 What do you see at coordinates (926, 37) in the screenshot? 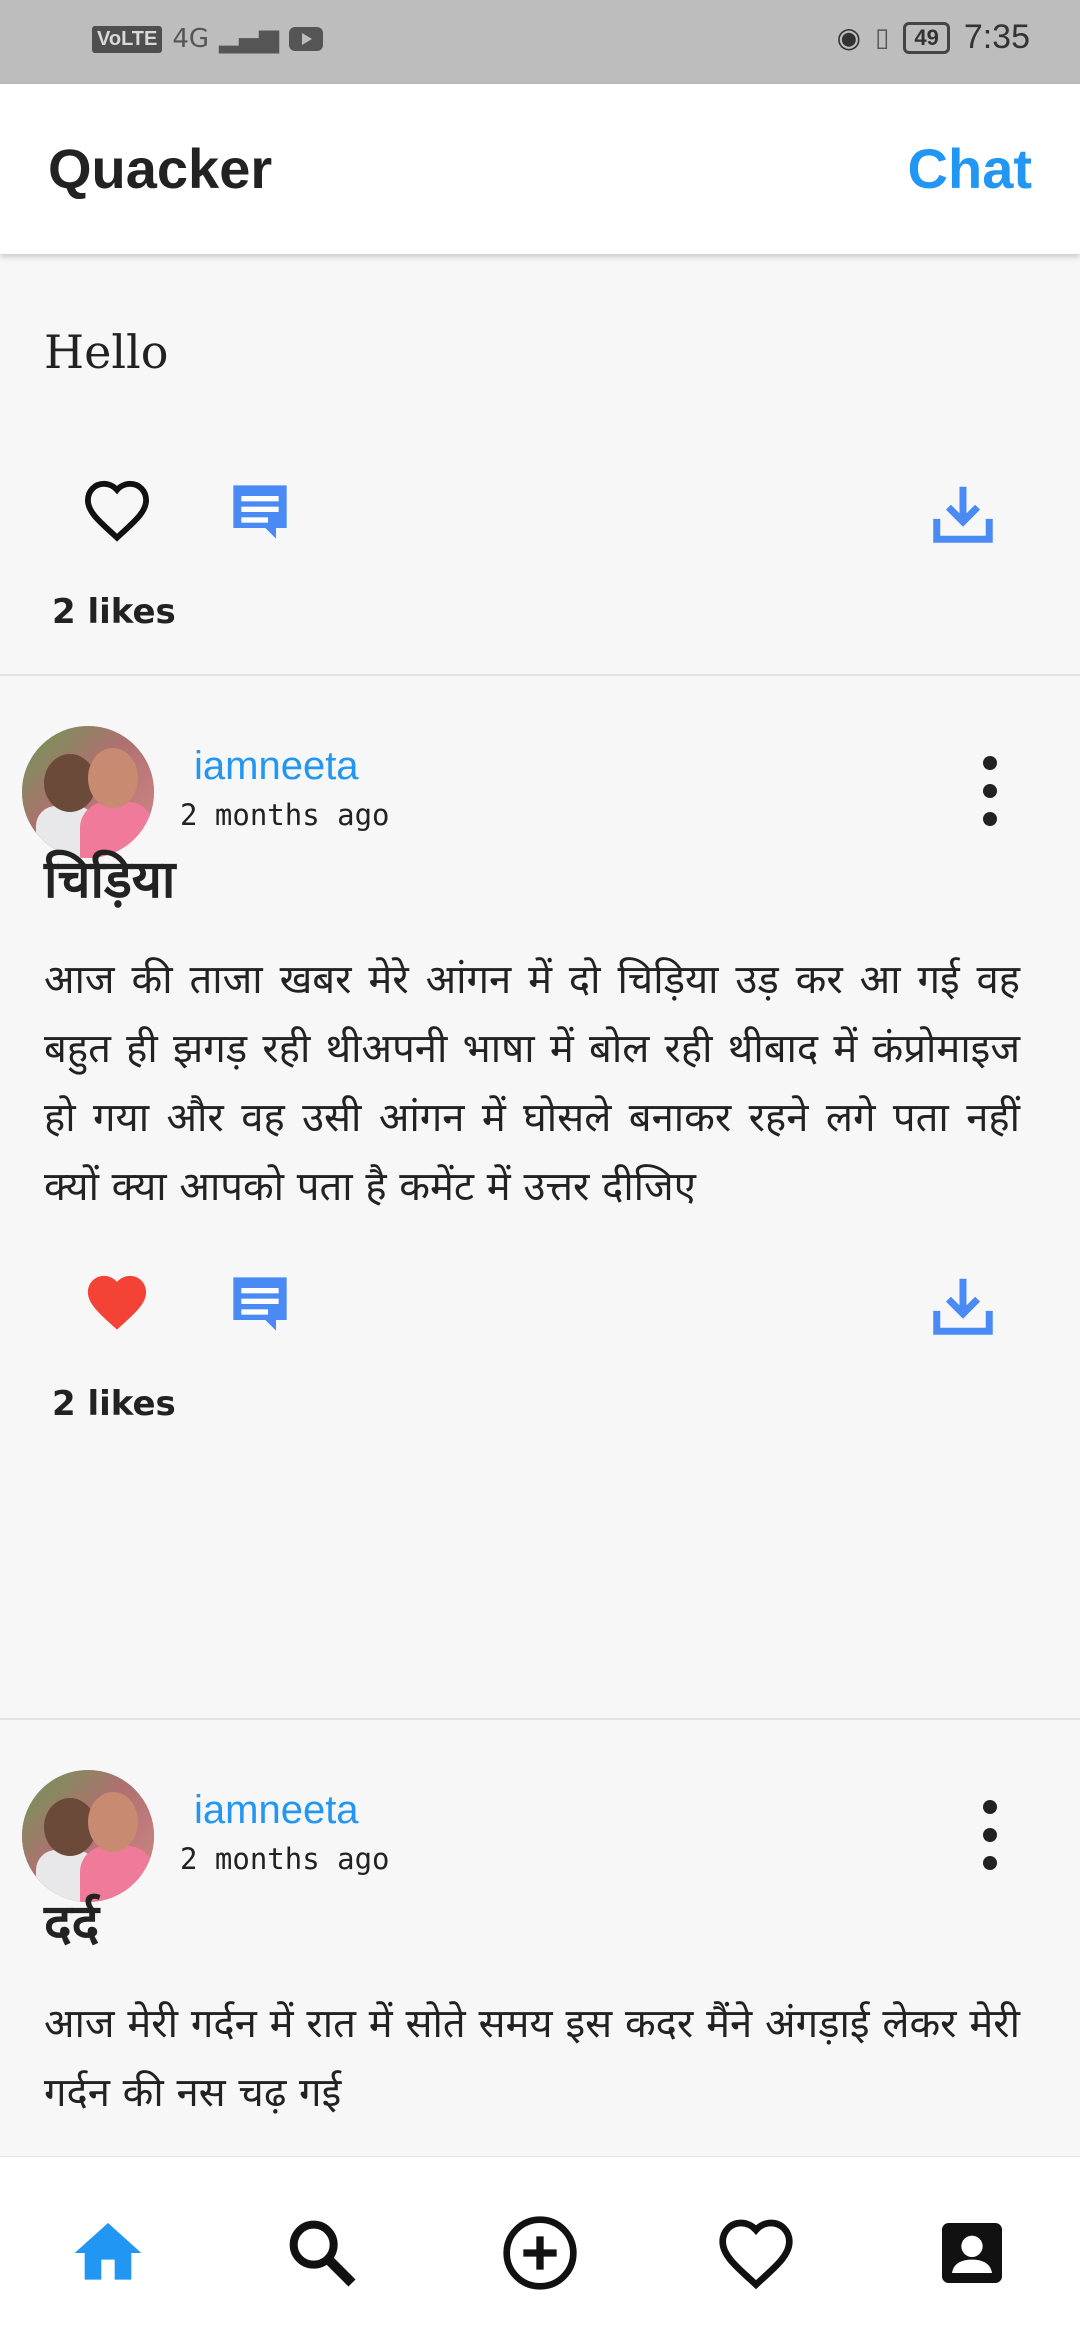
I see `battery-level: 49` at bounding box center [926, 37].